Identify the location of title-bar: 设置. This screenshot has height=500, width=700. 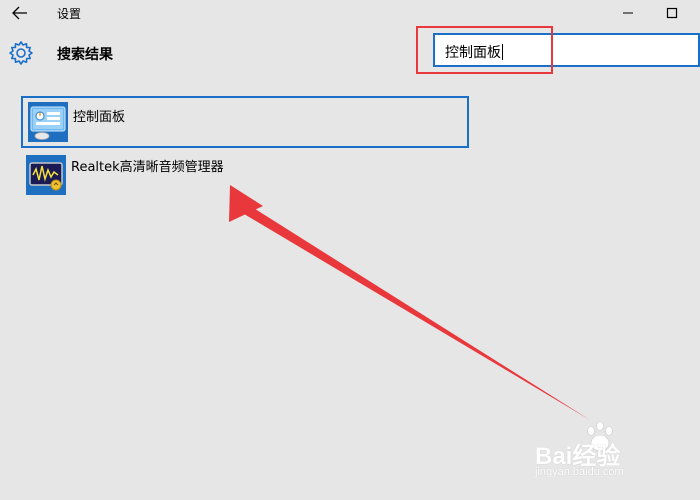
(350, 14).